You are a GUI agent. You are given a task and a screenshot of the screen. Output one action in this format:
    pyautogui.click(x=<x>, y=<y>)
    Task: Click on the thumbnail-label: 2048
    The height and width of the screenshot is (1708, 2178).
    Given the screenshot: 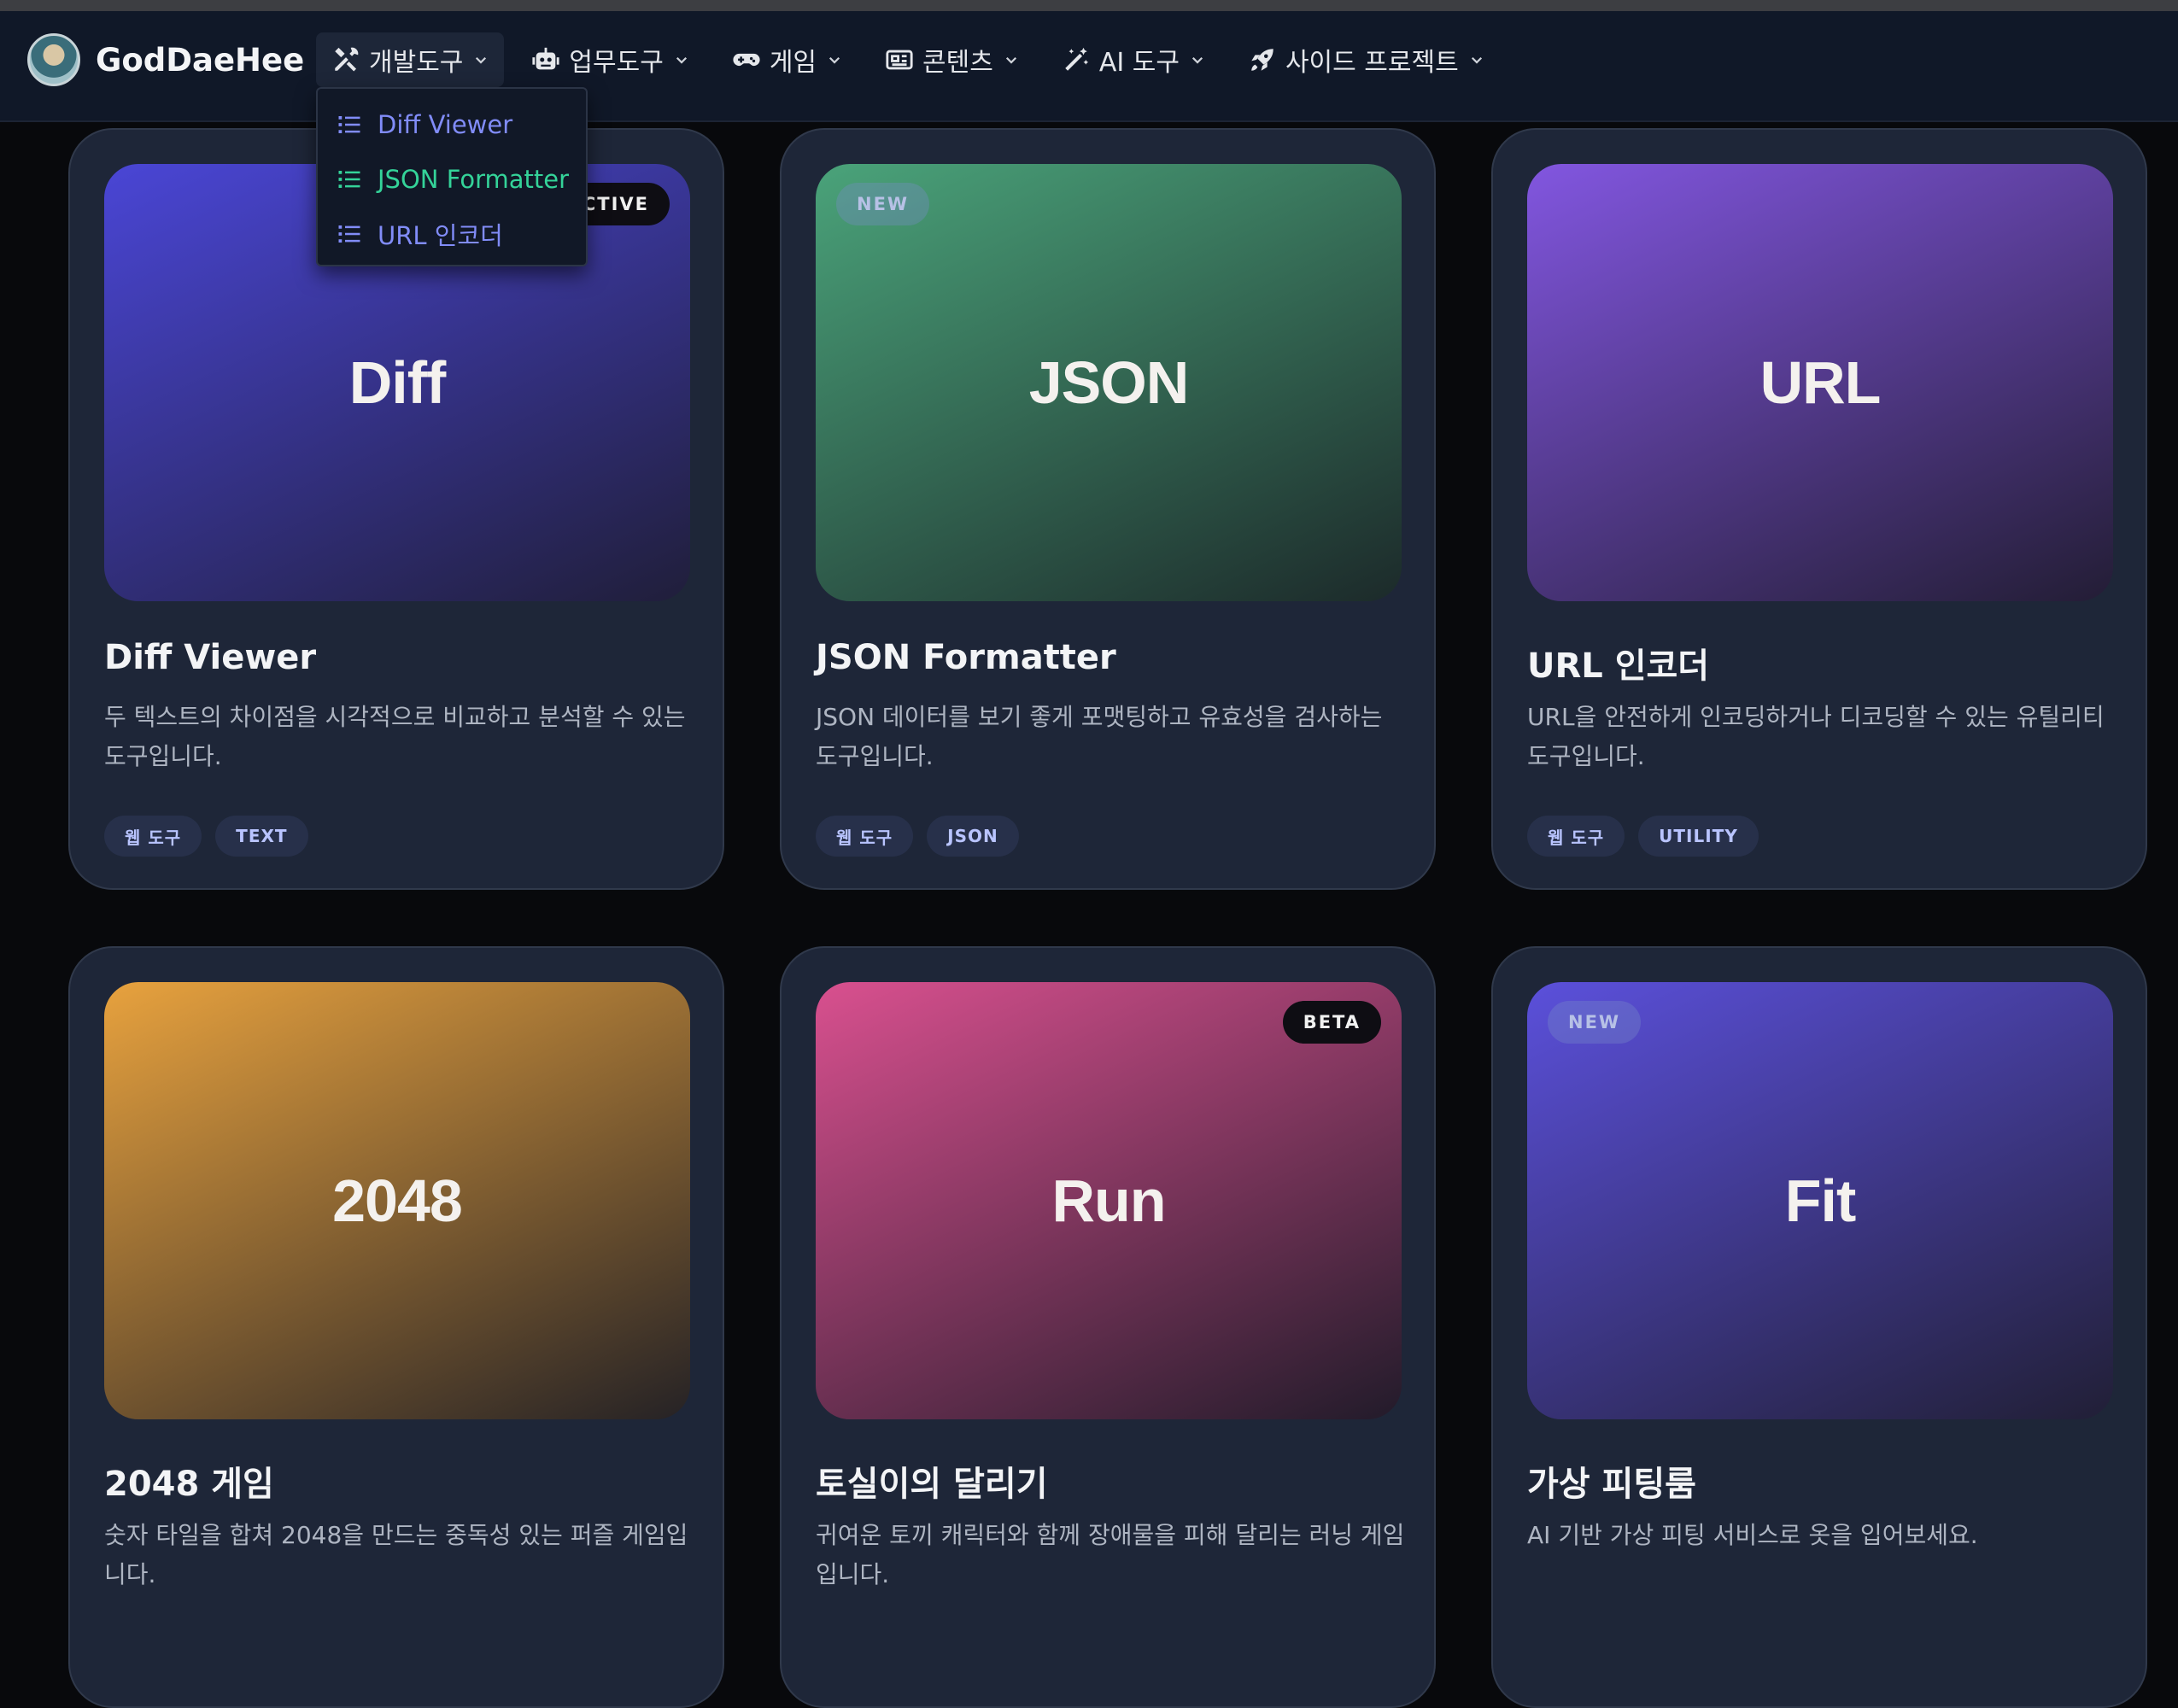 What is the action you would take?
    pyautogui.click(x=397, y=1200)
    